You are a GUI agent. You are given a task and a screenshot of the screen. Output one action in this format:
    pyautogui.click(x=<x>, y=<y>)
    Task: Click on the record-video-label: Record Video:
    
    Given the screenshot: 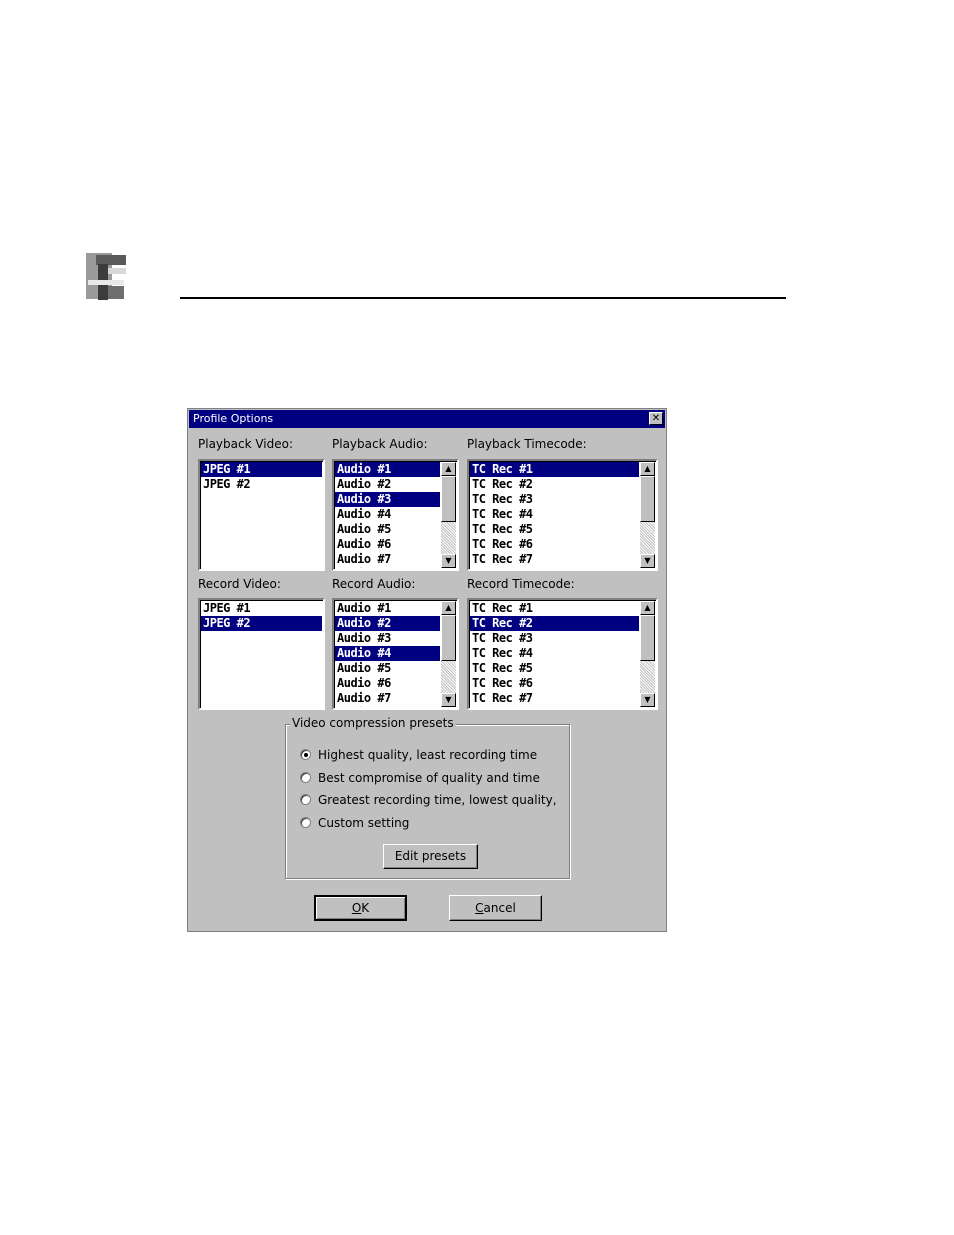 What is the action you would take?
    pyautogui.click(x=239, y=584)
    